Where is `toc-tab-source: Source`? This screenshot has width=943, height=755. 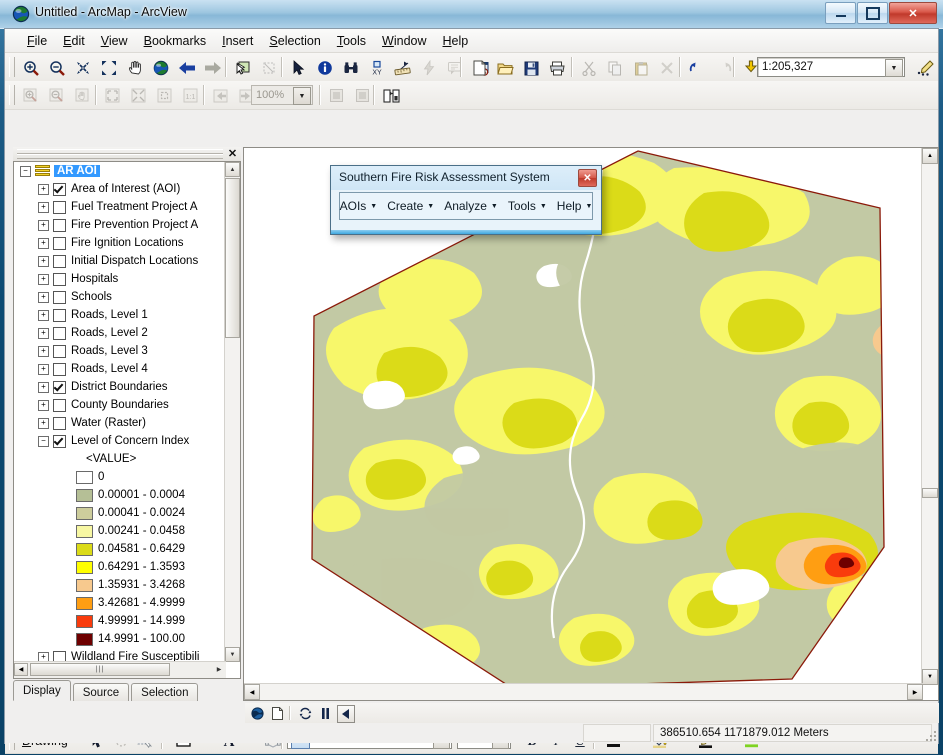 toc-tab-source: Source is located at coordinates (101, 692).